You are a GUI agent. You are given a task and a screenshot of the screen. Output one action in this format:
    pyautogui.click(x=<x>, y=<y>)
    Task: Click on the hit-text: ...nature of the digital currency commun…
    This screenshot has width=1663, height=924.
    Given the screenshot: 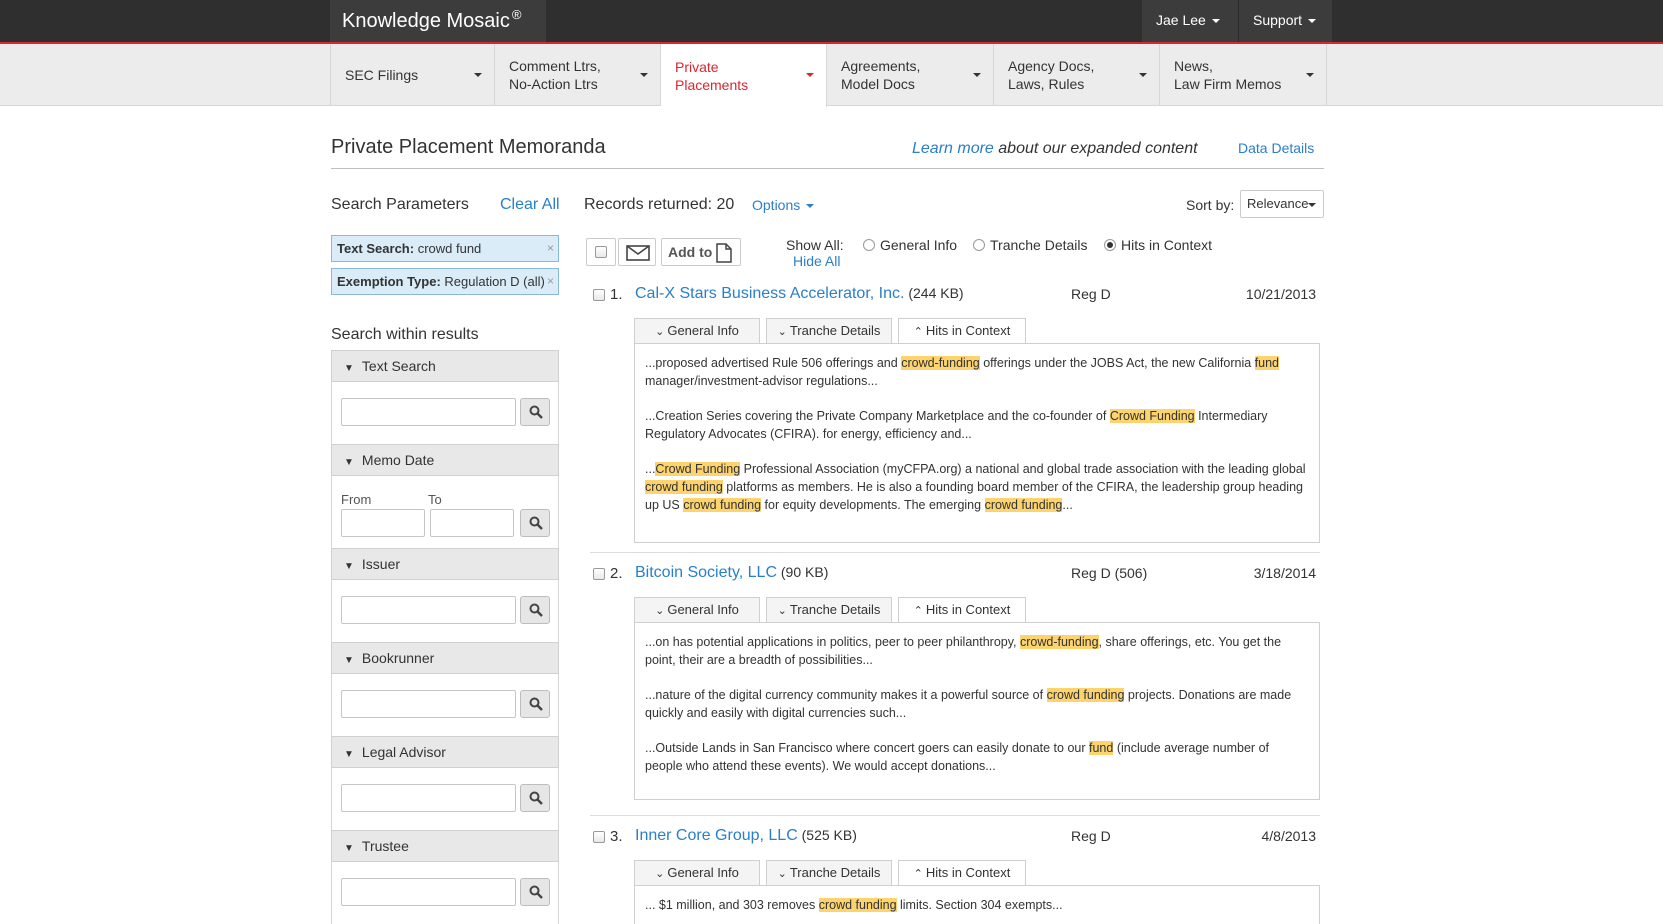 What is the action you would take?
    pyautogui.click(x=846, y=695)
    